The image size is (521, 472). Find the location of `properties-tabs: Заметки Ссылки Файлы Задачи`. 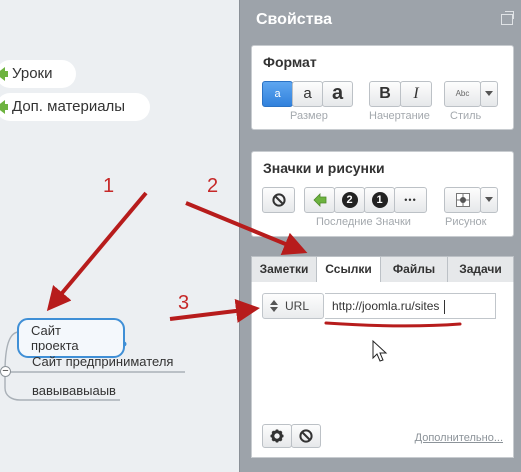

properties-tabs: Заметки Ссылки Файлы Задачи is located at coordinates (382, 270).